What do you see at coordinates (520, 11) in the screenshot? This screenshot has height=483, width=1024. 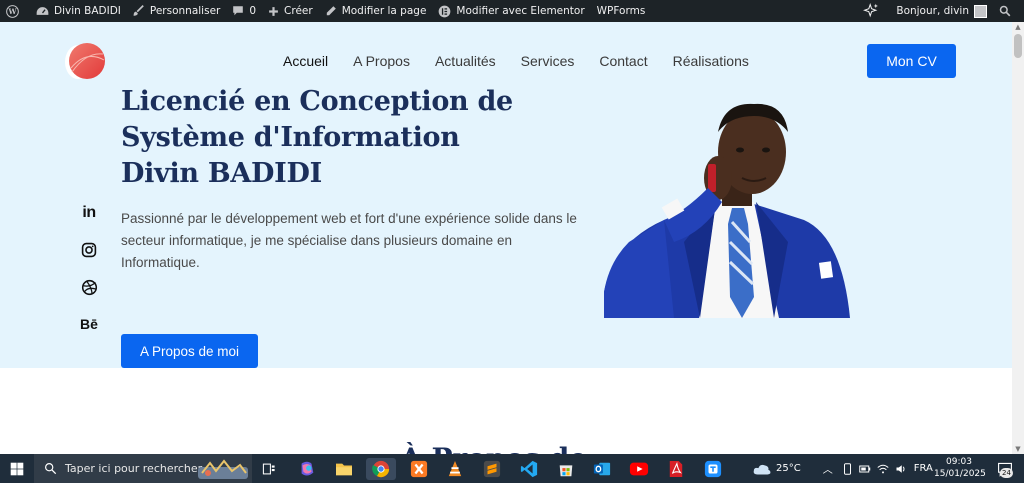 I see `edit-elementor-label: Modifier avec Elementor` at bounding box center [520, 11].